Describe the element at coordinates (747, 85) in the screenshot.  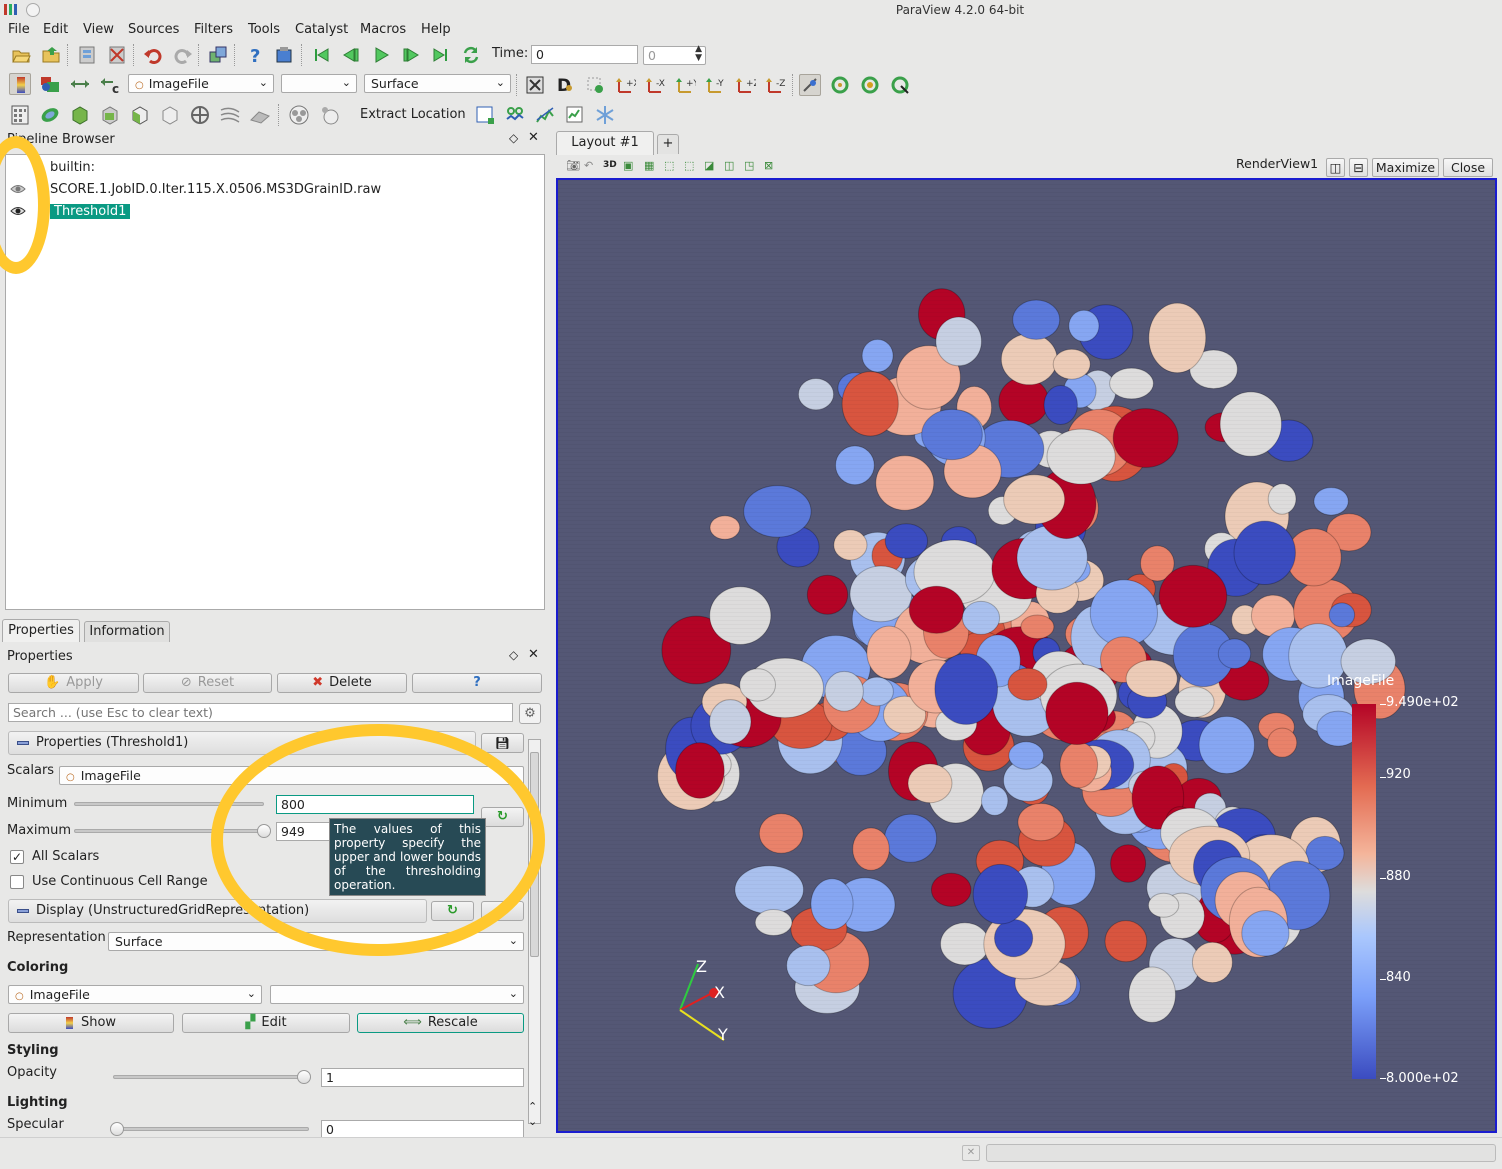
I see `set-view-positive-z-icon: +Z` at that location.